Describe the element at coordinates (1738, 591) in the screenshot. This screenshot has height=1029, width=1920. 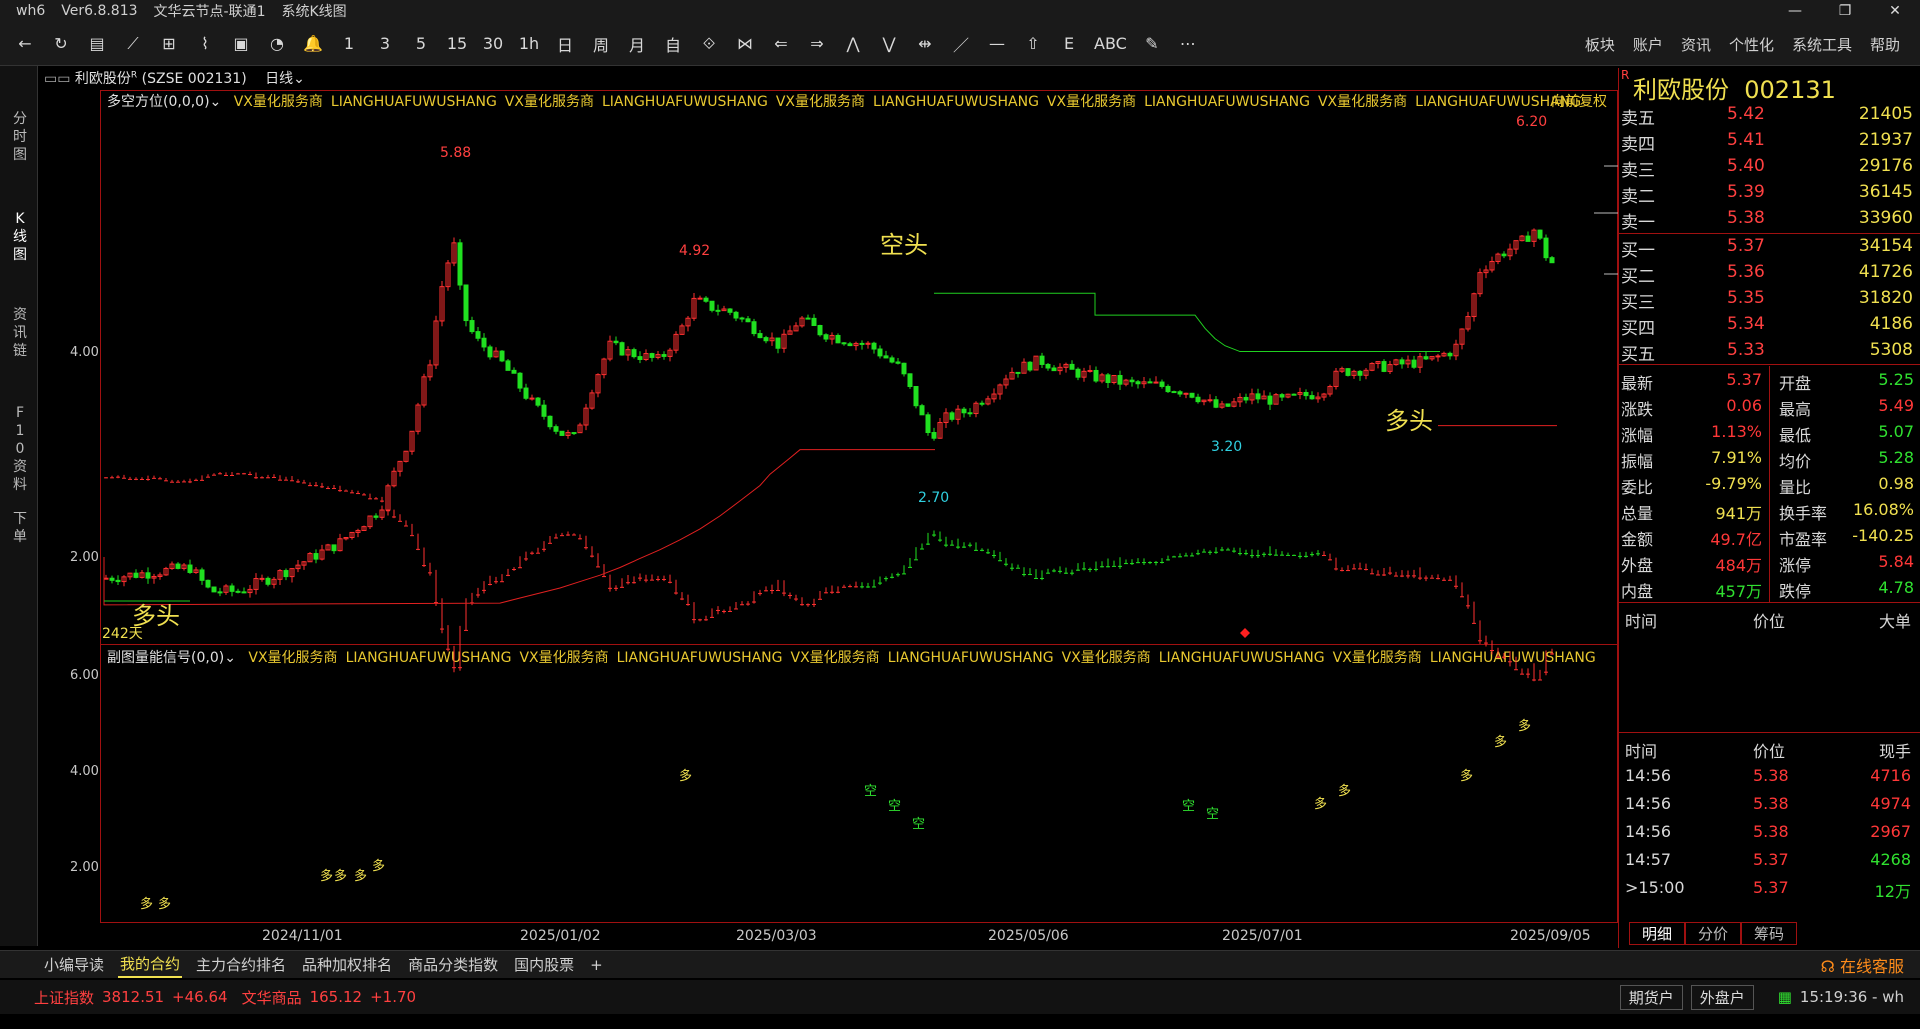
I see `stat-value: 457万` at that location.